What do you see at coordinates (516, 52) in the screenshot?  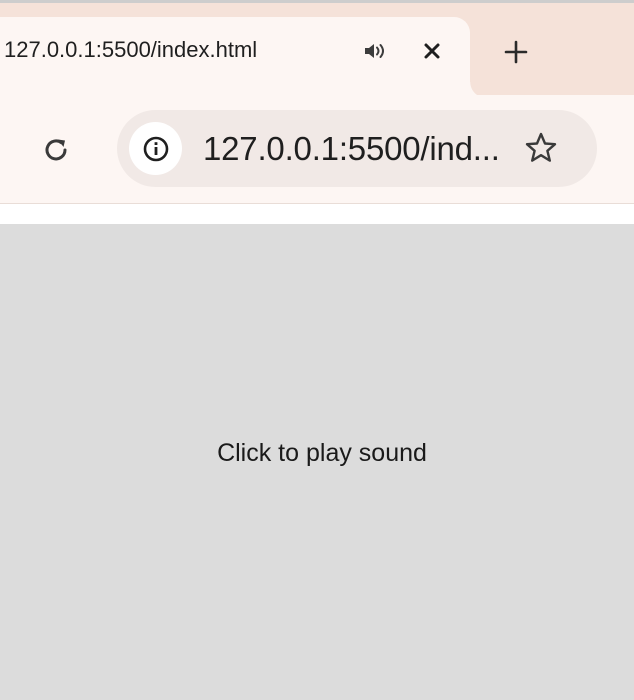 I see `plus-icon` at bounding box center [516, 52].